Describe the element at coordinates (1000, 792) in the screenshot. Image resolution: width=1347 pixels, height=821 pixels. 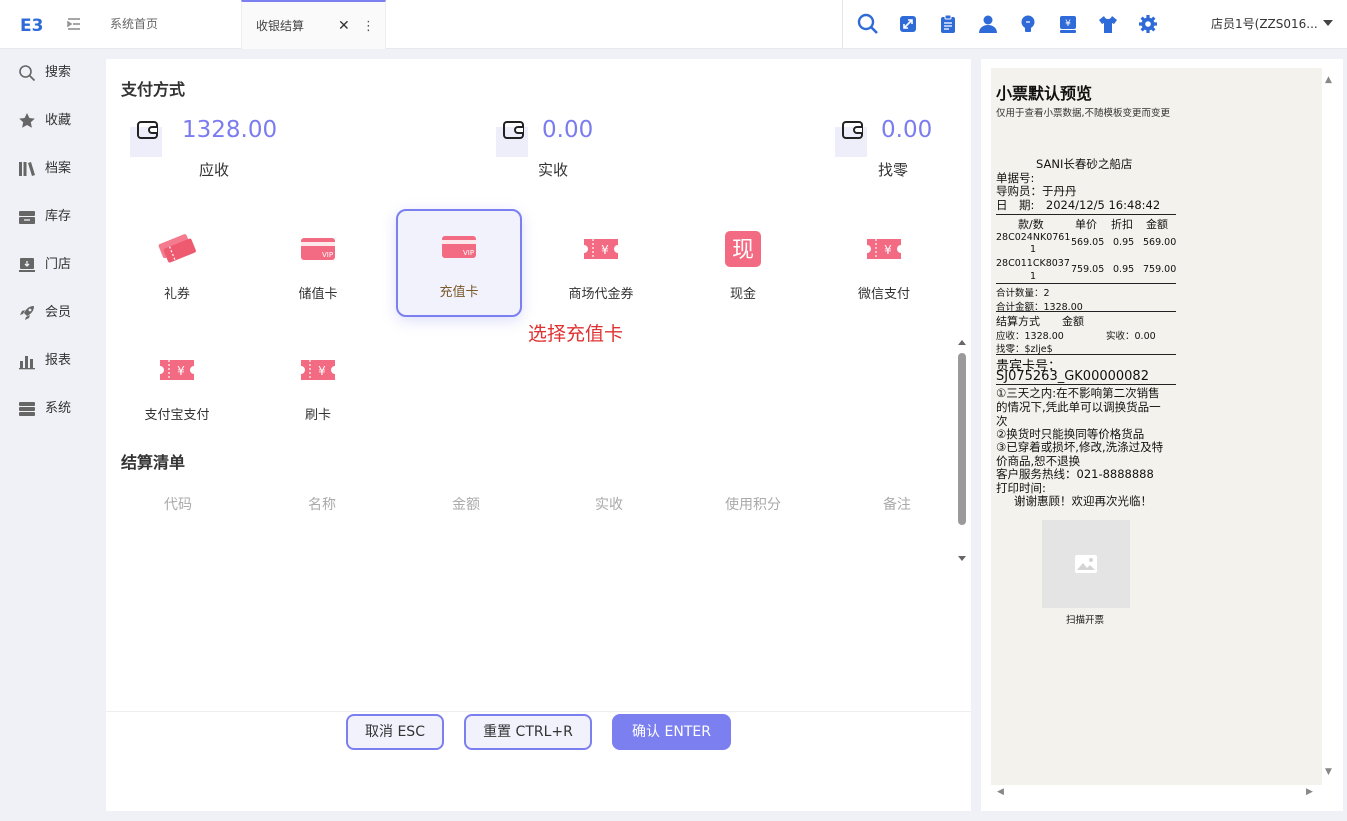
I see `scroll-left-icon: ◀` at that location.